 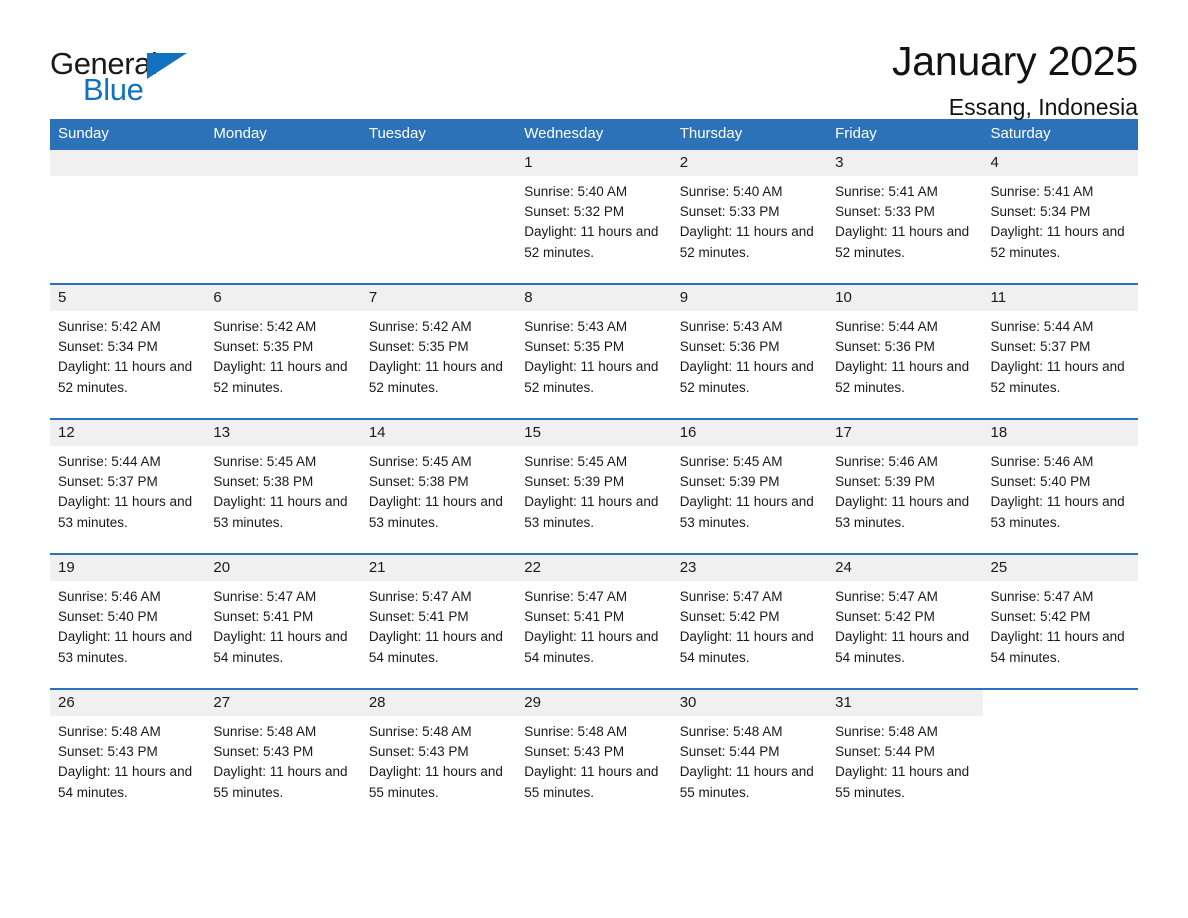 I want to click on day-number: 6, so click(x=283, y=298).